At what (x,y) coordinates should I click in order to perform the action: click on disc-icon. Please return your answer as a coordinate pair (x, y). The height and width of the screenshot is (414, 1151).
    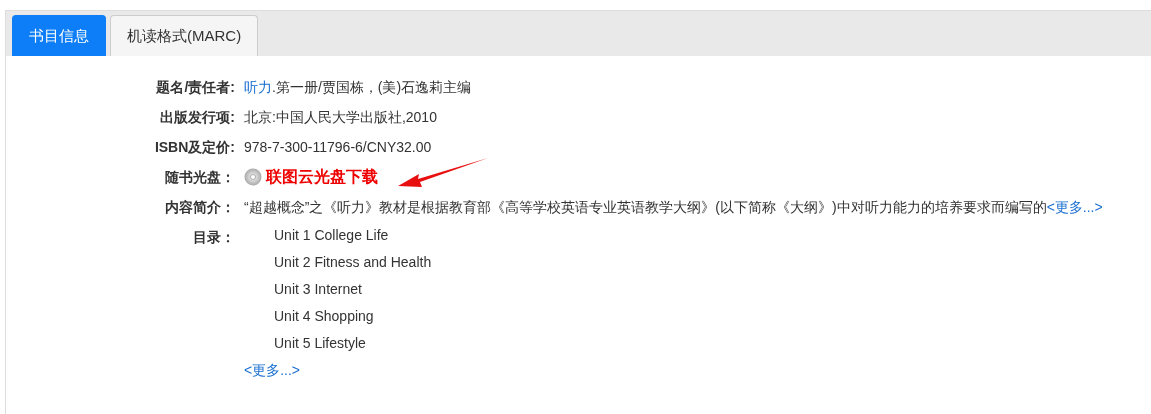
    Looking at the image, I should click on (253, 177).